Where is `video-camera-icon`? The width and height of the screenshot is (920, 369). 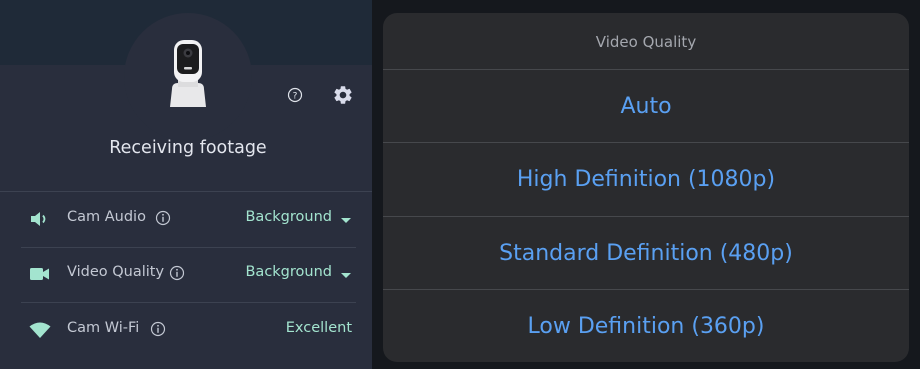 video-camera-icon is located at coordinates (39, 274).